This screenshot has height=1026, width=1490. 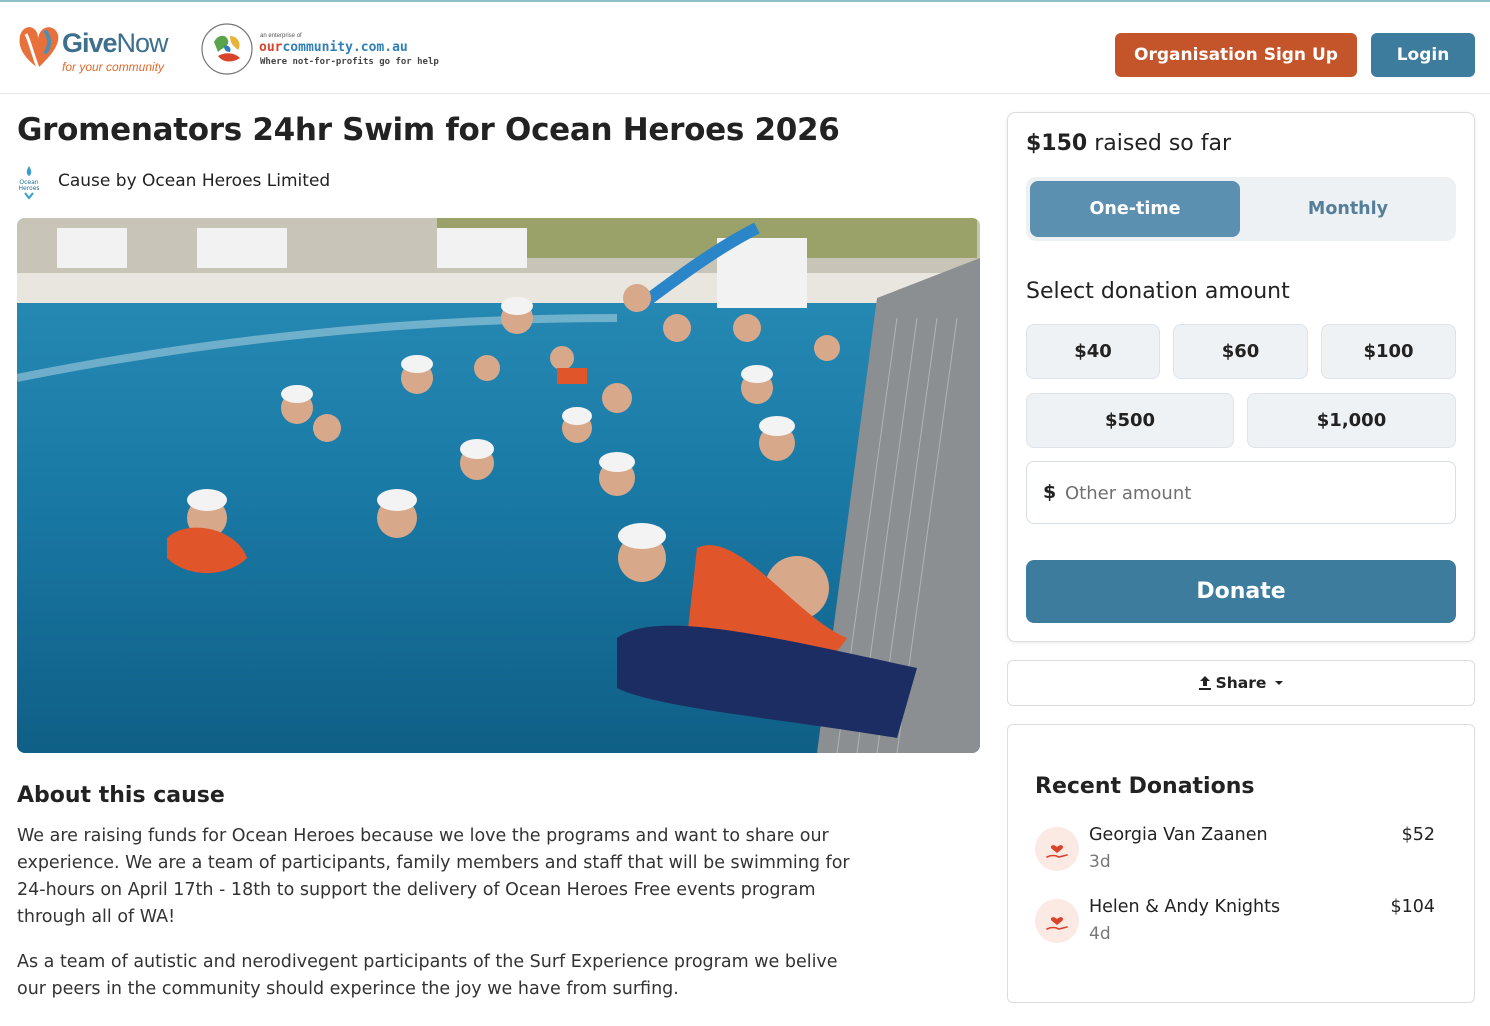 What do you see at coordinates (1178, 835) in the screenshot?
I see `donor-name: Georgia Van Zaanen` at bounding box center [1178, 835].